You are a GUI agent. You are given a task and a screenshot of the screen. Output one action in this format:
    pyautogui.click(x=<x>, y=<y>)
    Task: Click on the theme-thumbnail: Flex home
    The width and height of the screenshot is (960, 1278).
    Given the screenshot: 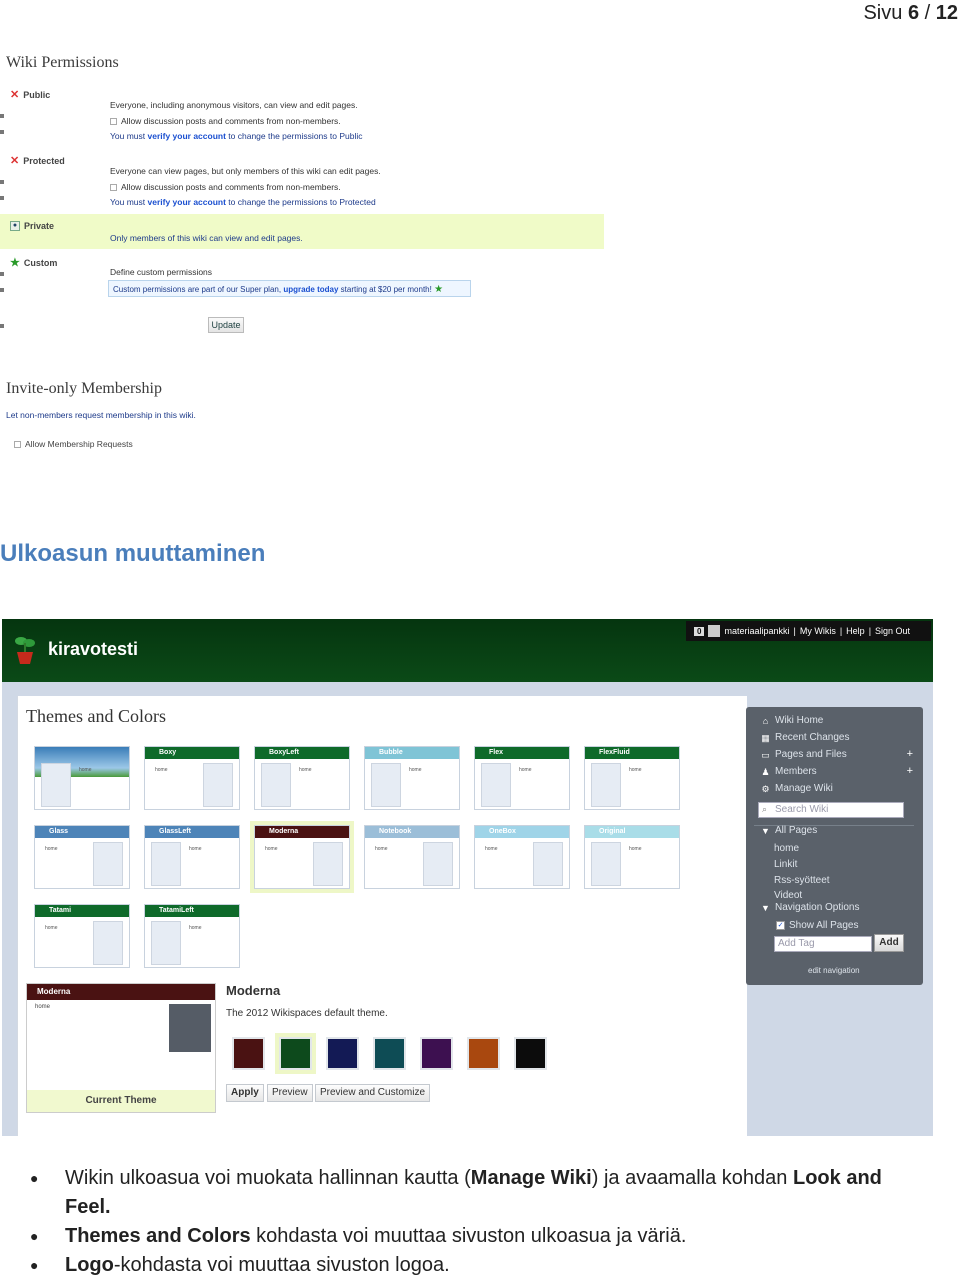 What is the action you would take?
    pyautogui.click(x=522, y=778)
    